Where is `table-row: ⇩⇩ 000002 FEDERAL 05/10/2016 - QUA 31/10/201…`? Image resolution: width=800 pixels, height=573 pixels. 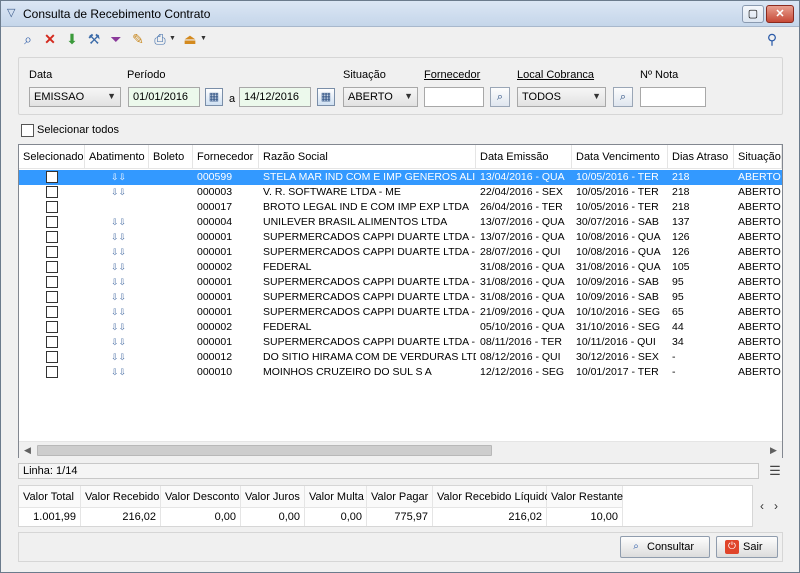 table-row: ⇩⇩ 000002 FEDERAL 05/10/2016 - QUA 31/10/201… is located at coordinates (400, 327).